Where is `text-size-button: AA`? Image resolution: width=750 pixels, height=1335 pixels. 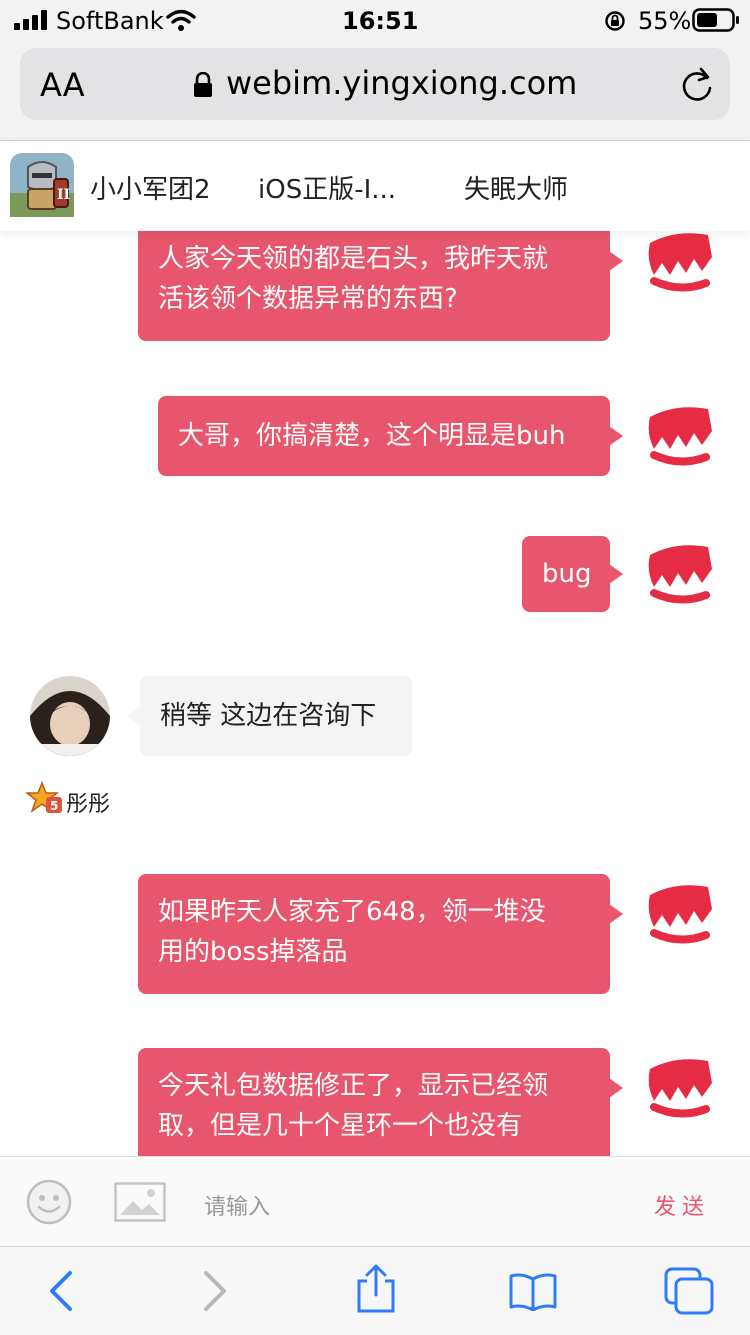 text-size-button: AA is located at coordinates (62, 85).